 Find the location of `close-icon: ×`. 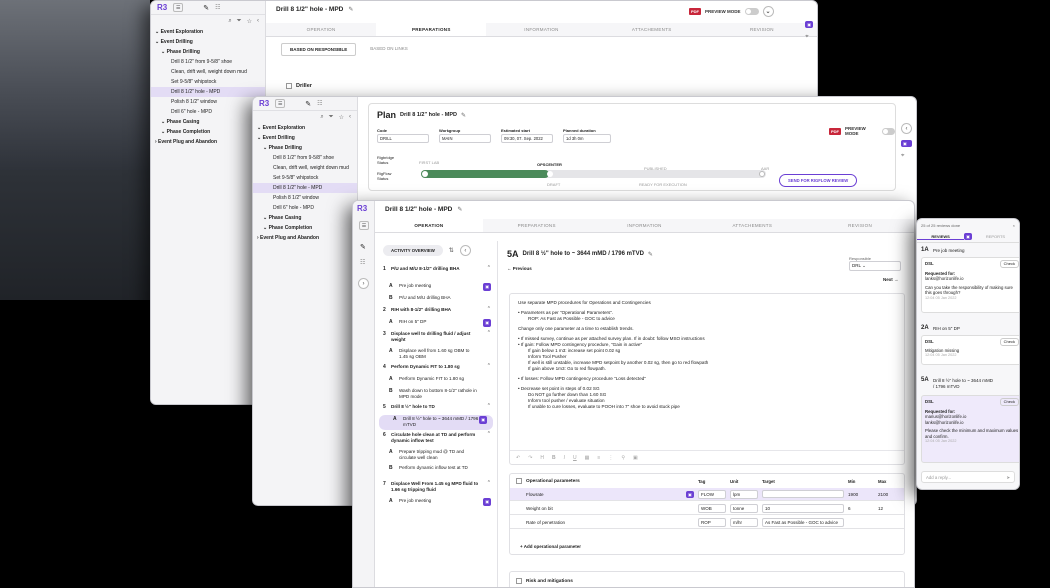

close-icon: × is located at coordinates (1014, 225).